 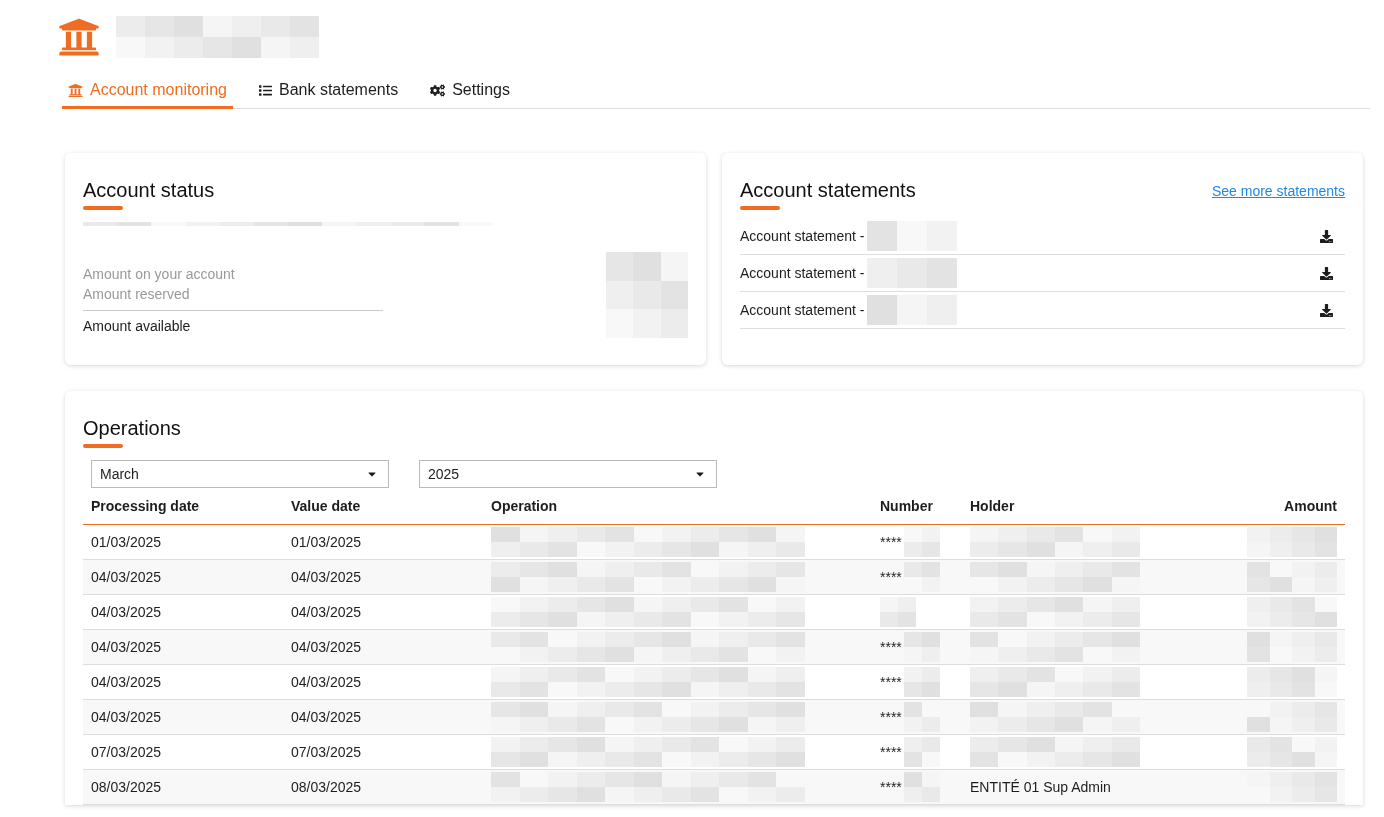 What do you see at coordinates (568, 474) in the screenshot?
I see `dropdown: 2025` at bounding box center [568, 474].